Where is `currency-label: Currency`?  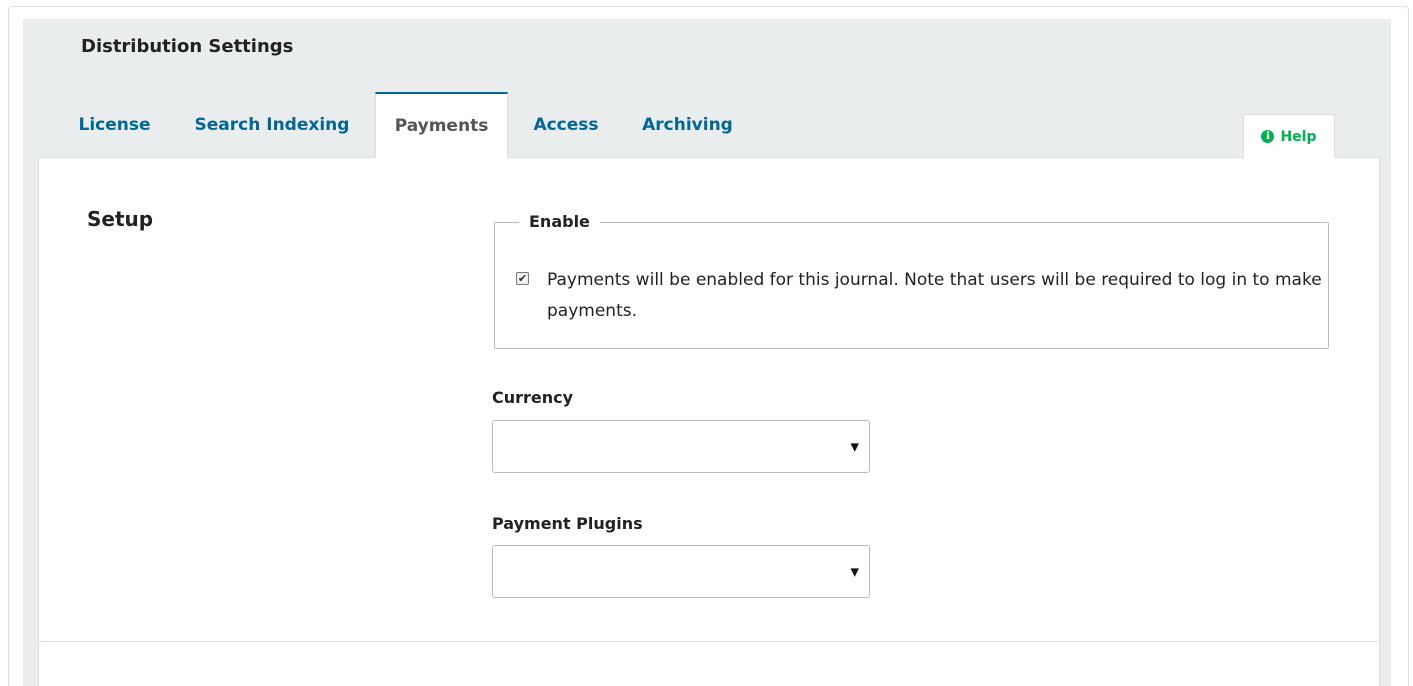 currency-label: Currency is located at coordinates (533, 397).